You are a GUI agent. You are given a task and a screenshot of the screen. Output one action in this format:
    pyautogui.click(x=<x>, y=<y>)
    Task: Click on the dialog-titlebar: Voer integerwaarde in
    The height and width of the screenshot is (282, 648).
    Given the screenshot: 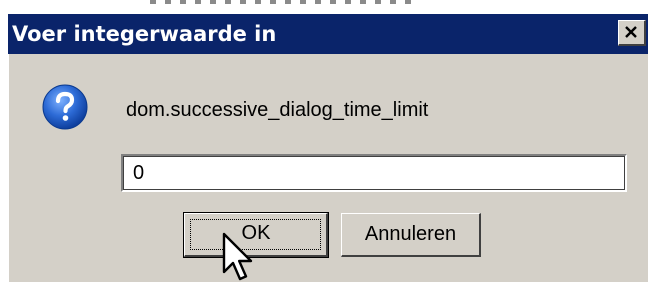 What is the action you would take?
    pyautogui.click(x=328, y=34)
    